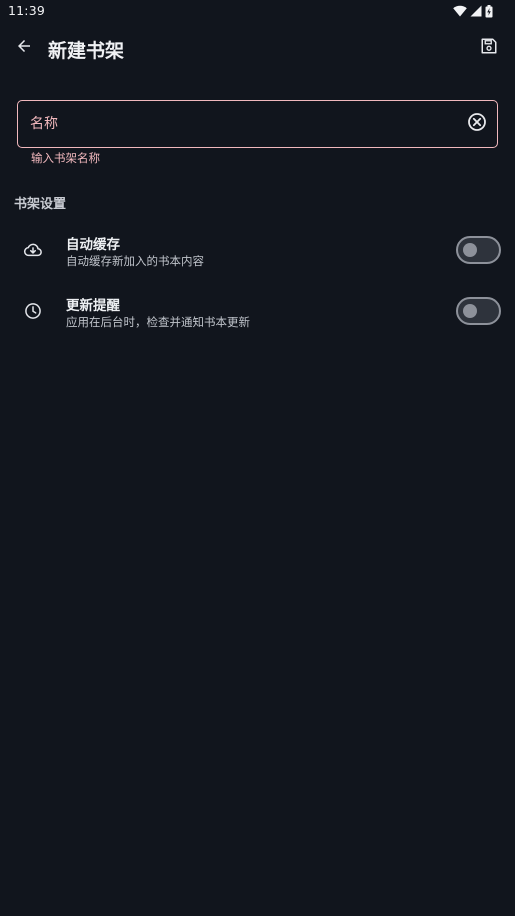  I want to click on page-title: 新建书架, so click(86, 51).